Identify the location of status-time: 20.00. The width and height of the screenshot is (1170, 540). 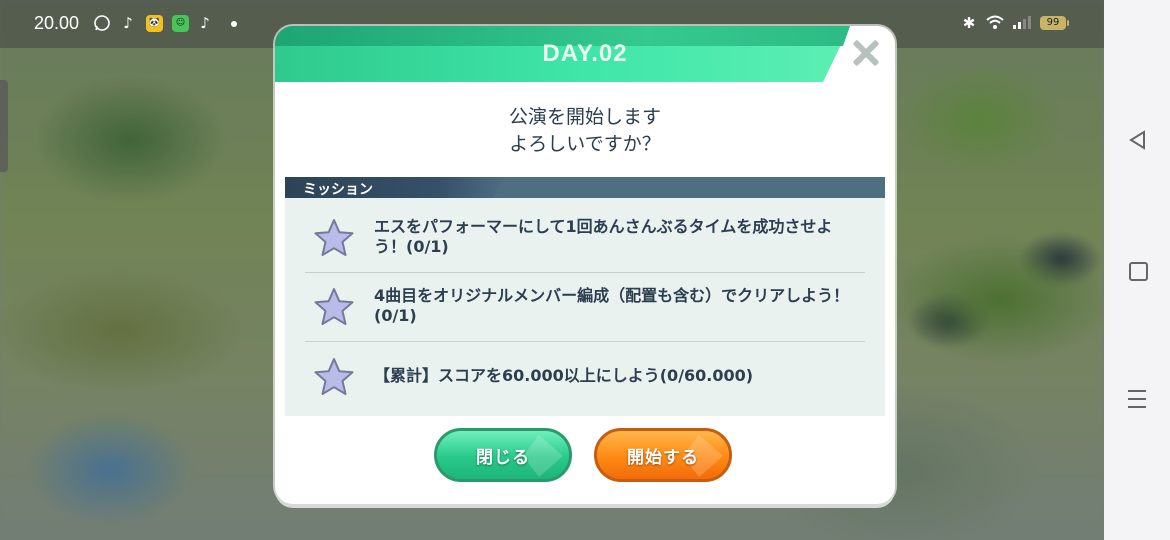
(57, 23).